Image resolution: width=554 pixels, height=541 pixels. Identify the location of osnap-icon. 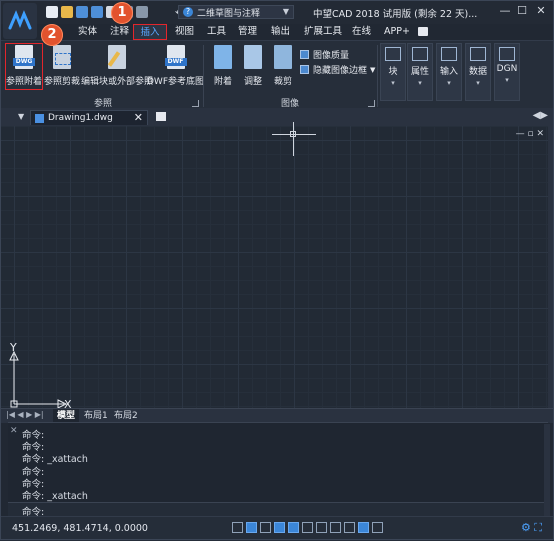
(293, 527).